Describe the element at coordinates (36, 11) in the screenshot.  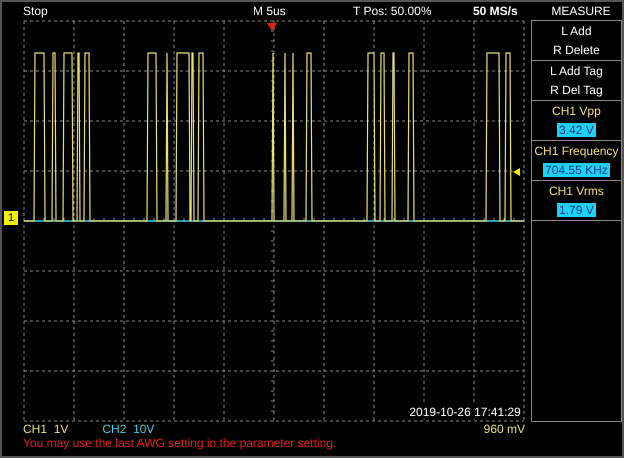
I see `run-state: Stop` at that location.